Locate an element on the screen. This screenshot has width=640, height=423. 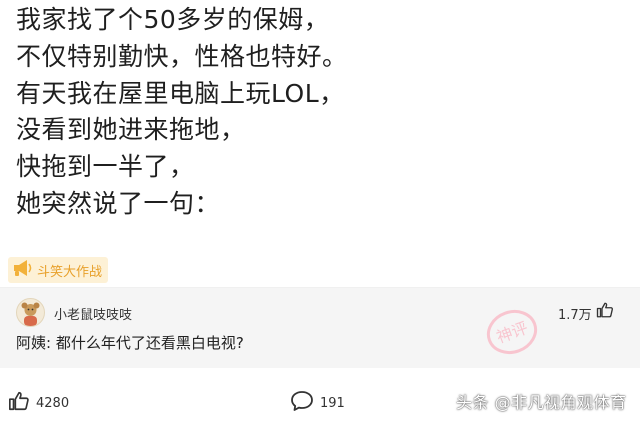
comment-username: 小老鼠吱吱吱 is located at coordinates (93, 313).